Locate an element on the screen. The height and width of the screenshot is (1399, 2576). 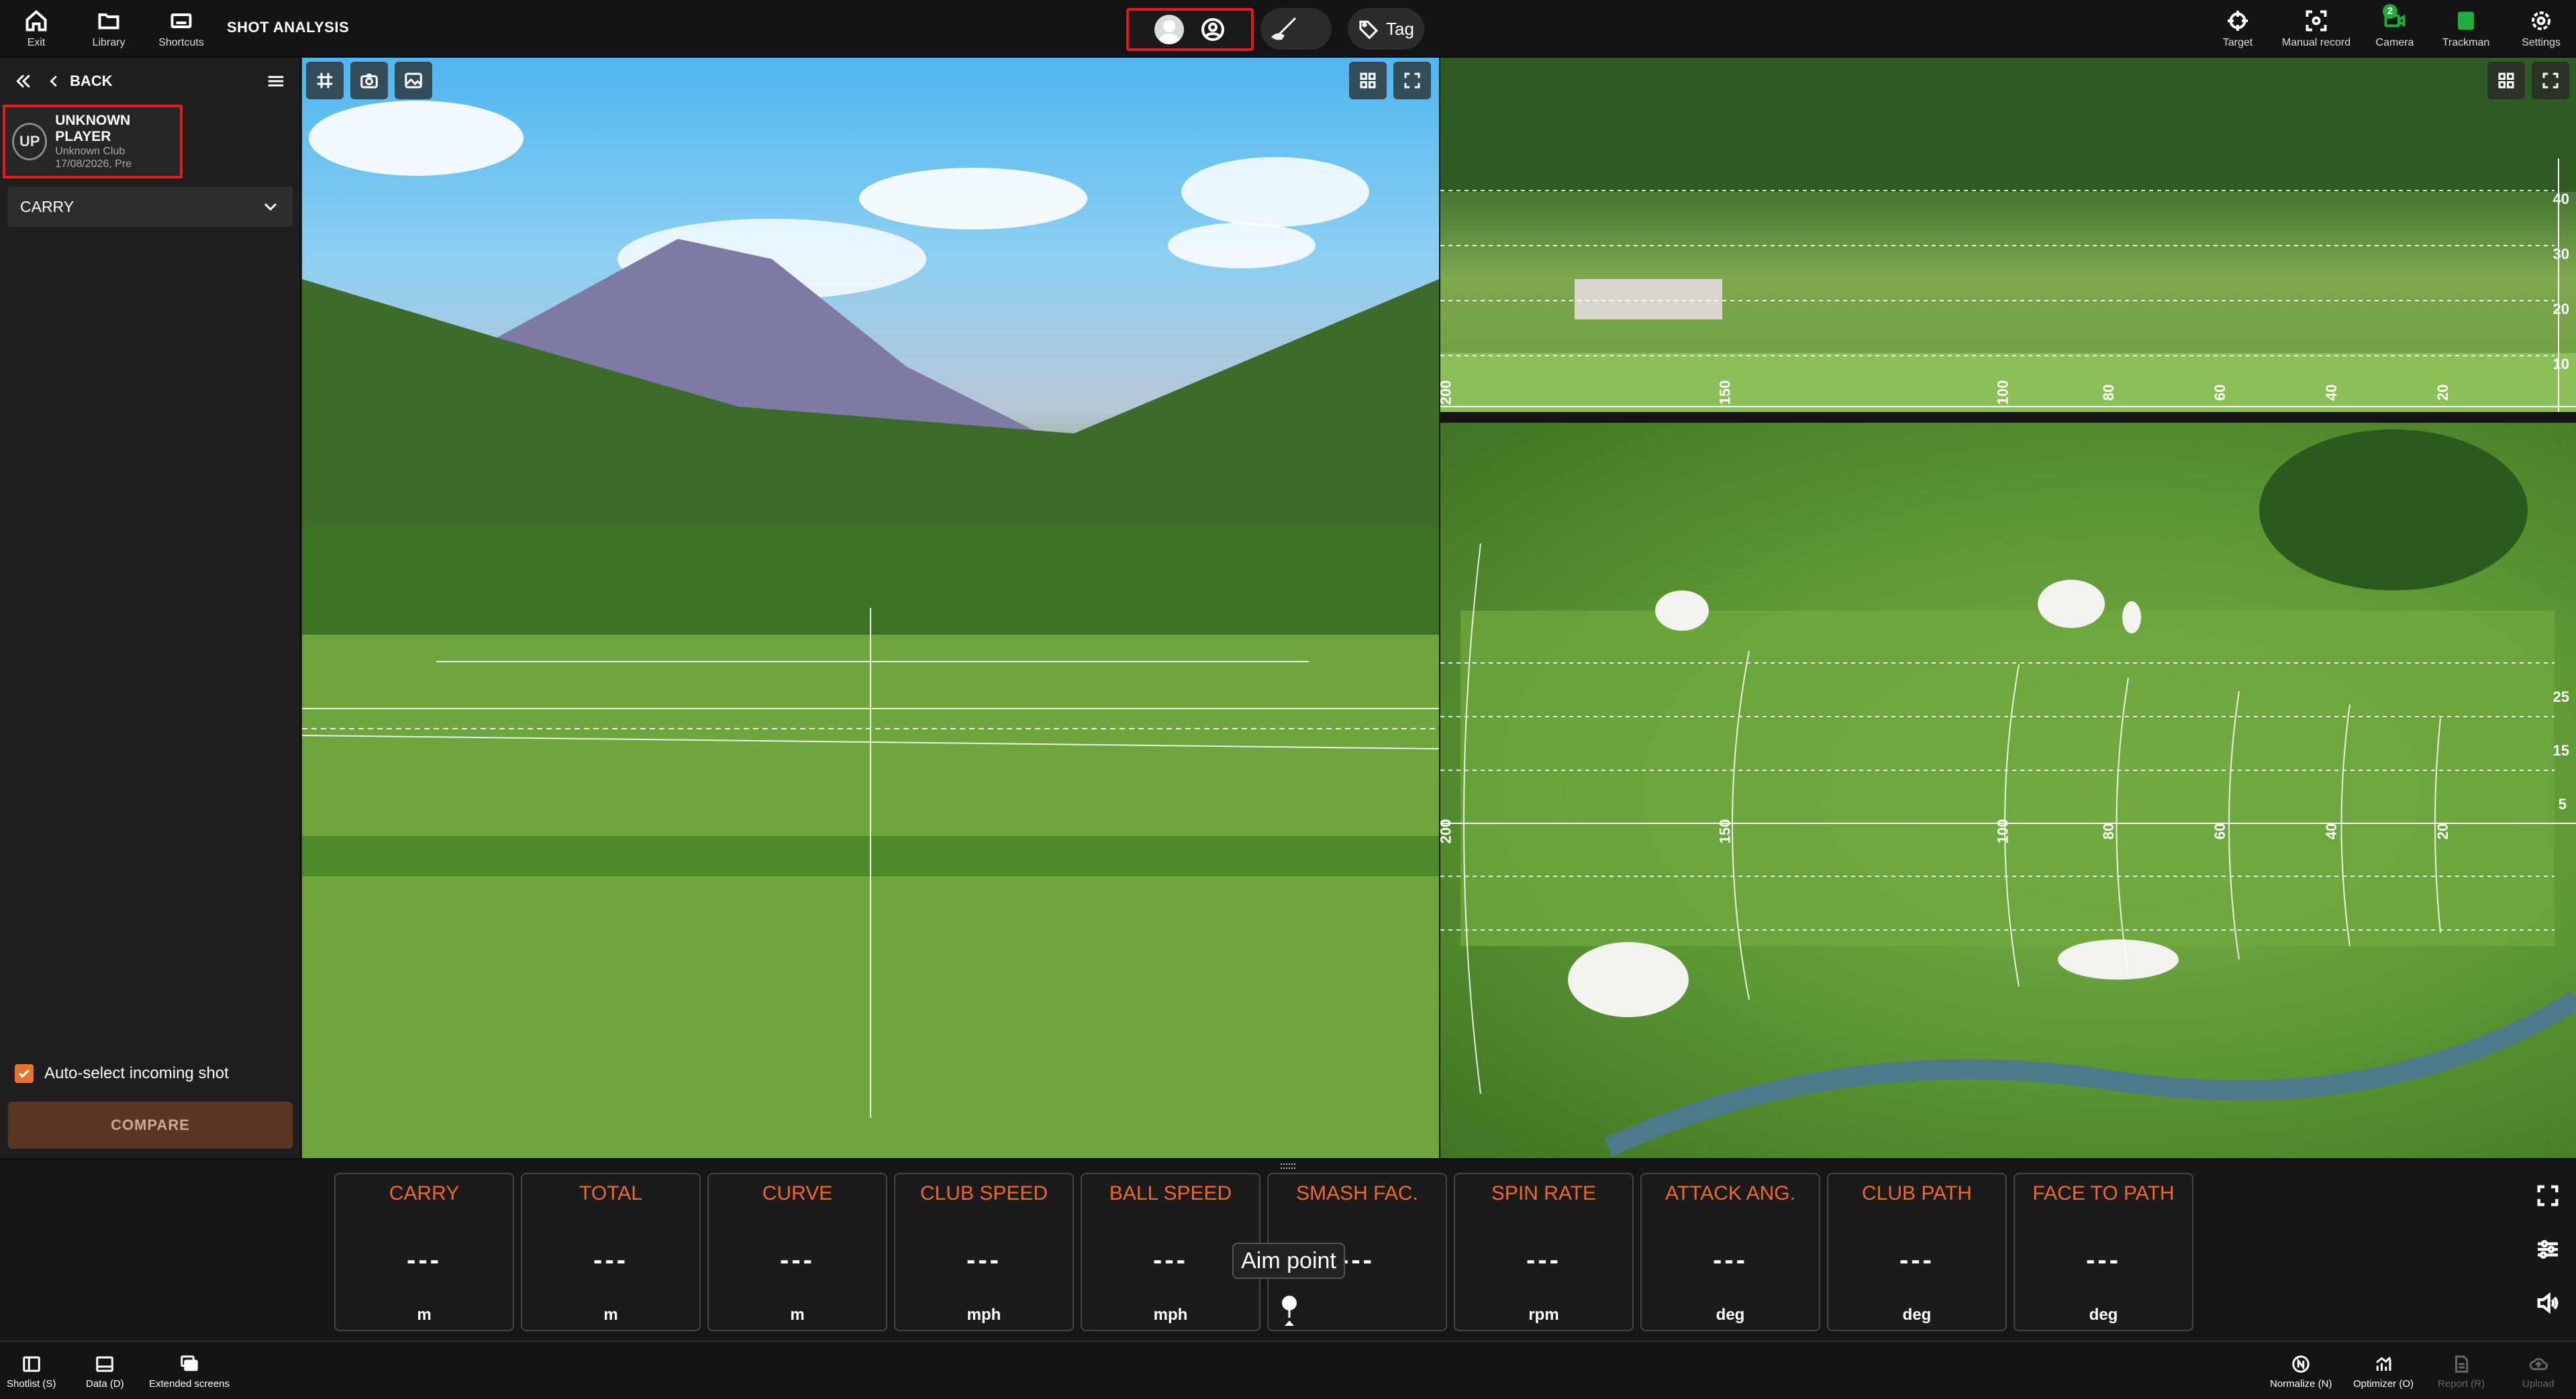
hamburger-menu-icon is located at coordinates (275, 81).